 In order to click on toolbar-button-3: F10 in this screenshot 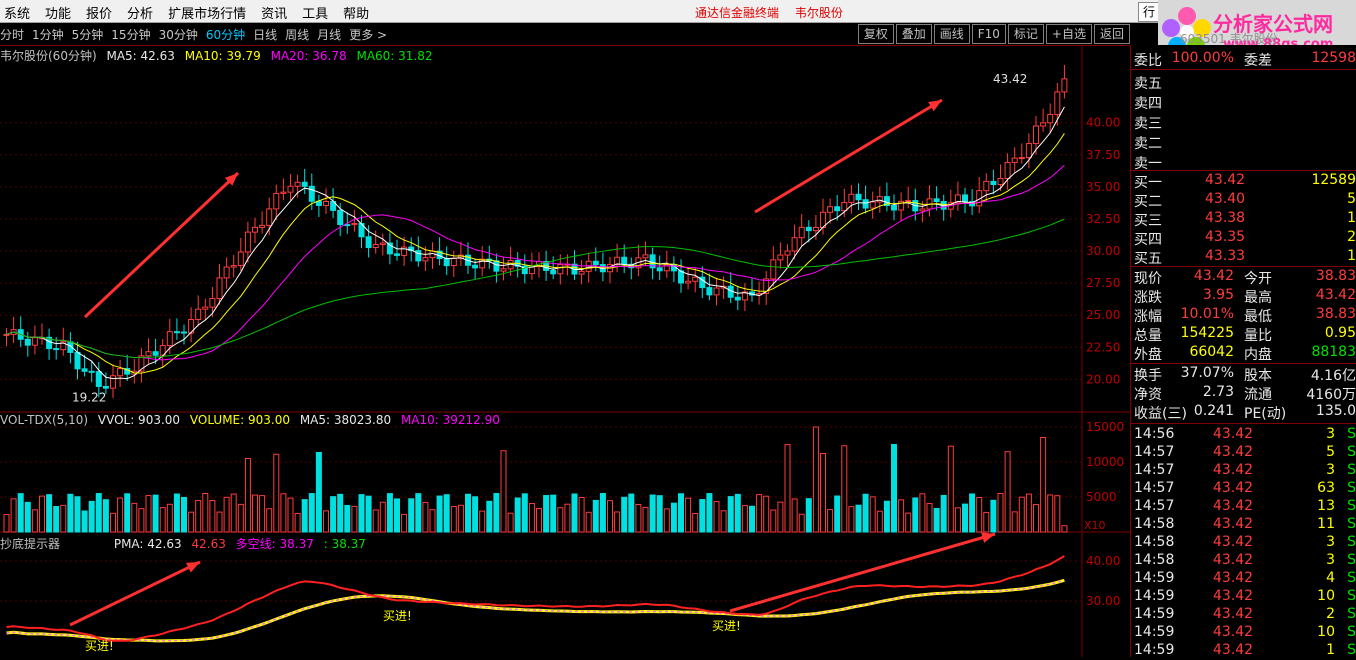, I will do `click(988, 34)`.